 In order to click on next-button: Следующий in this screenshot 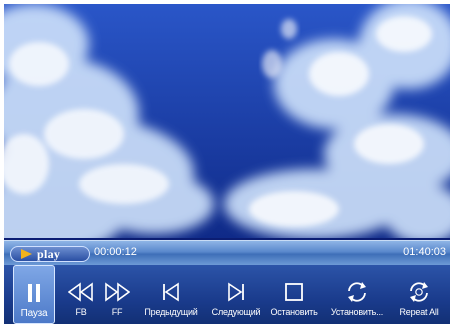, I will do `click(236, 294)`.